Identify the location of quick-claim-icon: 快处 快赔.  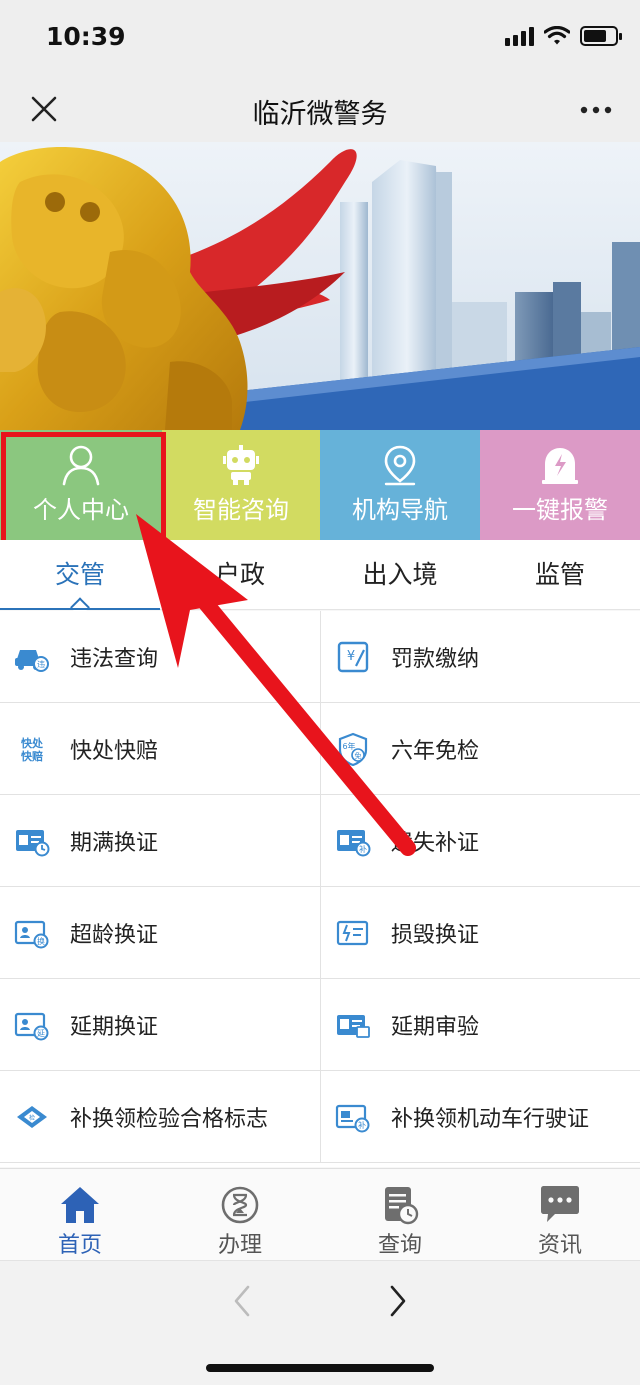
(32, 749).